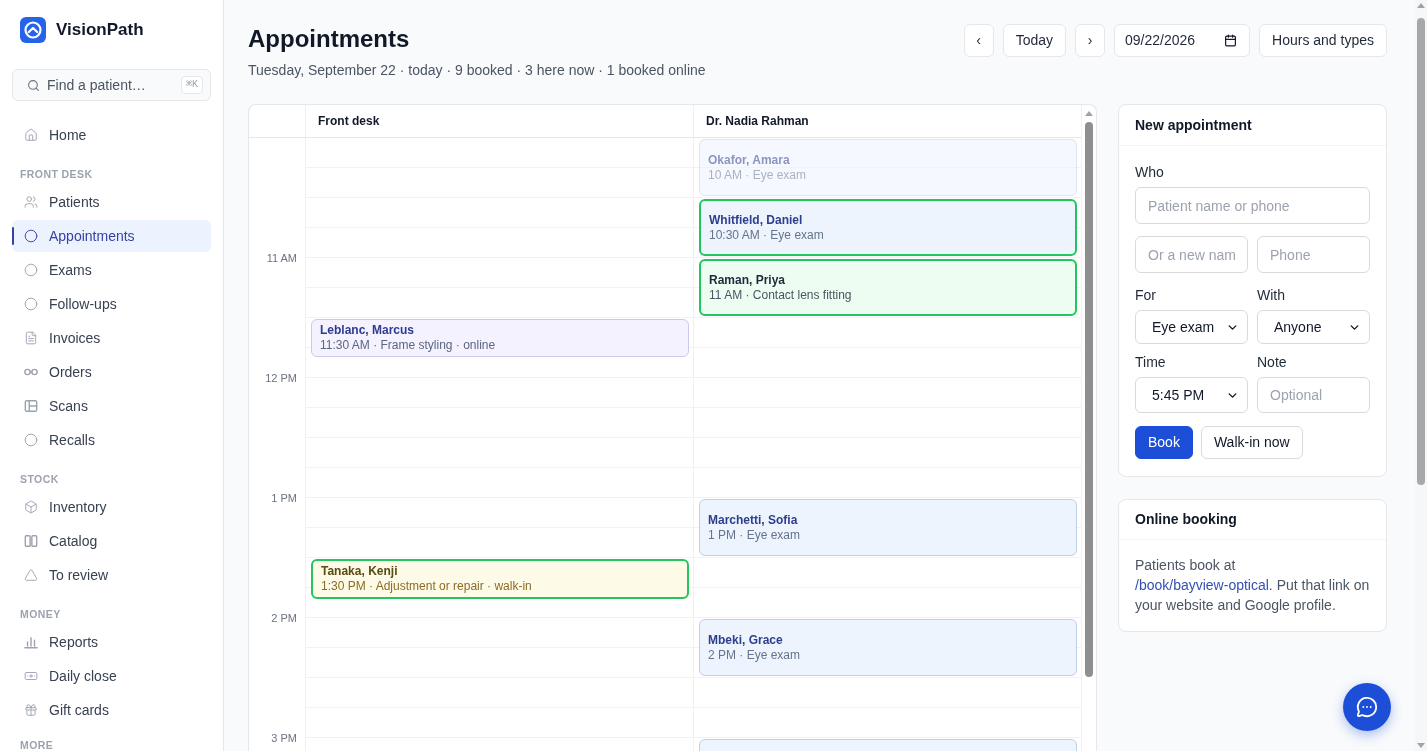 This screenshot has width=1427, height=751. Describe the element at coordinates (477, 70) in the screenshot. I see `page-summary: Tuesday, September 22 · today · 9 booked · 3 here now · 1 booked online` at that location.